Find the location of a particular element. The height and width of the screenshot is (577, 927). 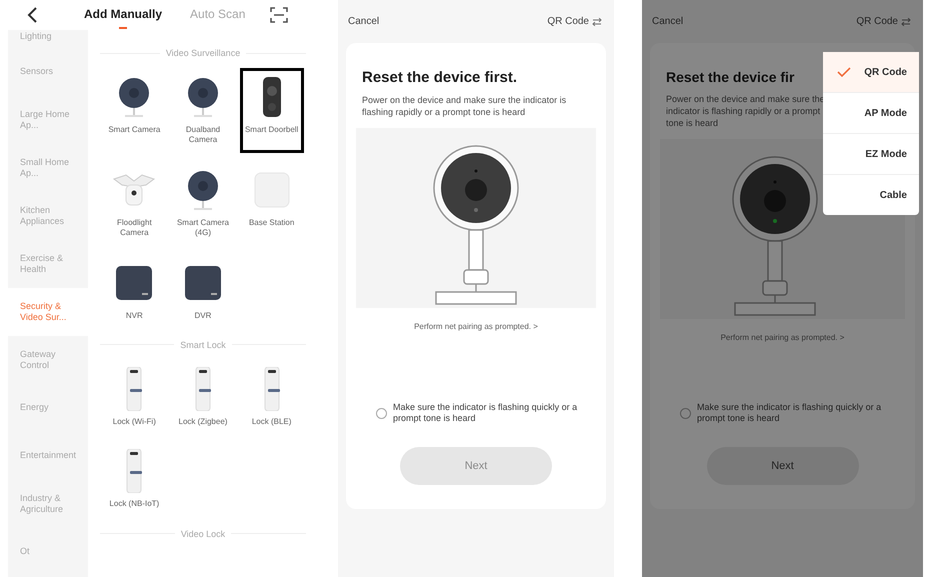

menu-item: Cable is located at coordinates (871, 194).